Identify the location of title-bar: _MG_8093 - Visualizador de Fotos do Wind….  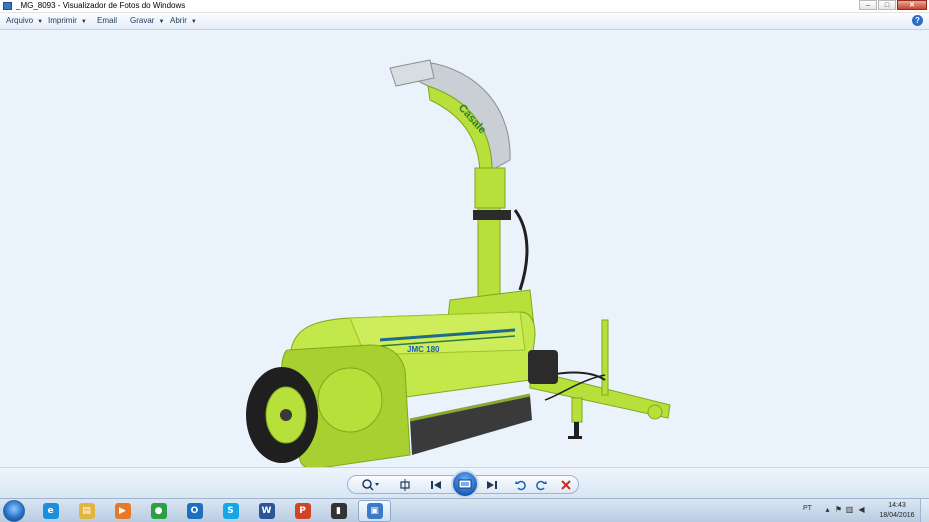
(464, 6).